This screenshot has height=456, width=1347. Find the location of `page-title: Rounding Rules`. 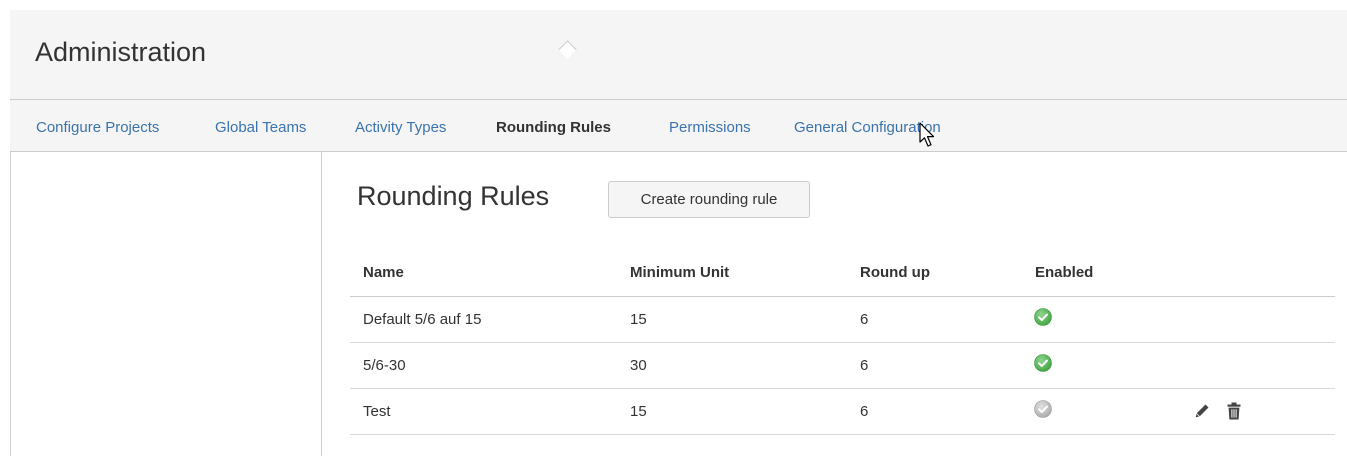

page-title: Rounding Rules is located at coordinates (453, 196).